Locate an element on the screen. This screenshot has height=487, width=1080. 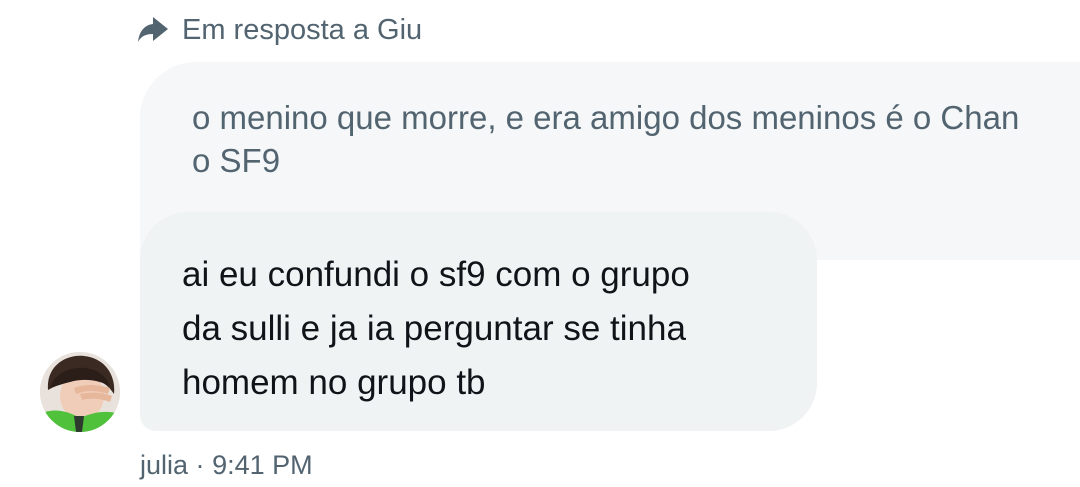
message-author: julia is located at coordinates (164, 465).